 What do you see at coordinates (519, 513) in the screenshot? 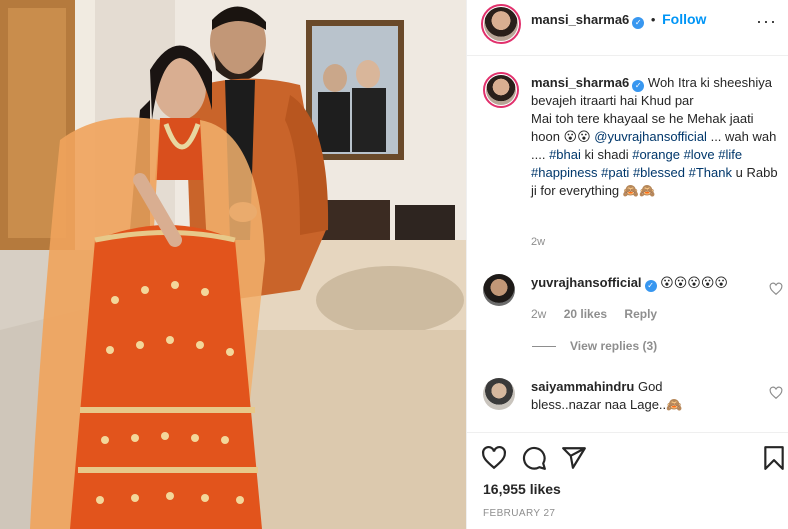
I see `post-date: FEBRUARY 27` at bounding box center [519, 513].